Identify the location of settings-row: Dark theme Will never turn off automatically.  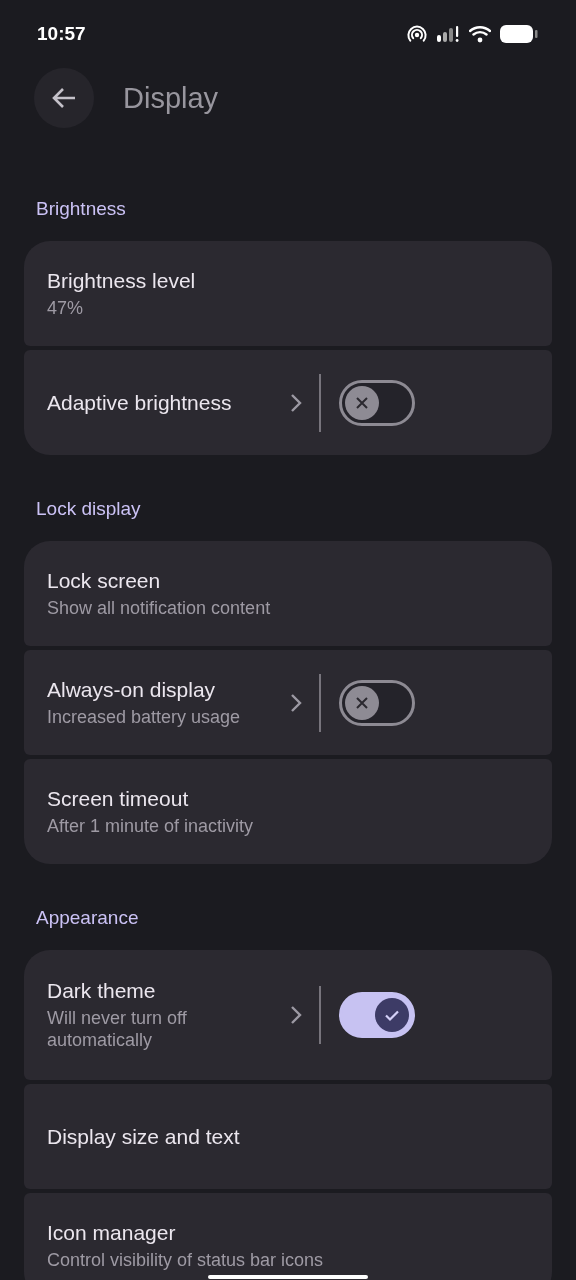
(288, 1015).